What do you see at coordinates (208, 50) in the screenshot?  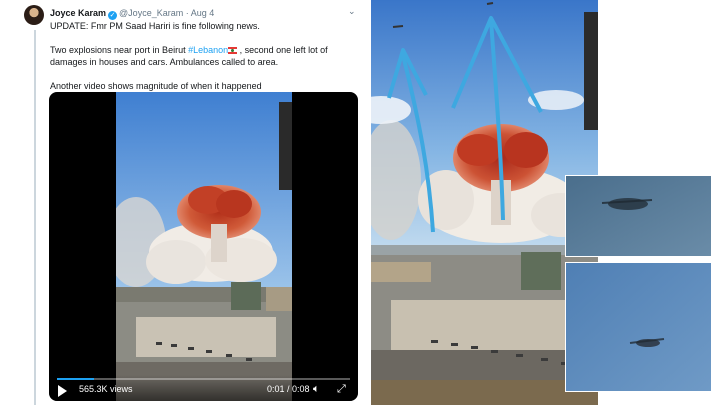 I see `hashtag-link: #Lebanon` at bounding box center [208, 50].